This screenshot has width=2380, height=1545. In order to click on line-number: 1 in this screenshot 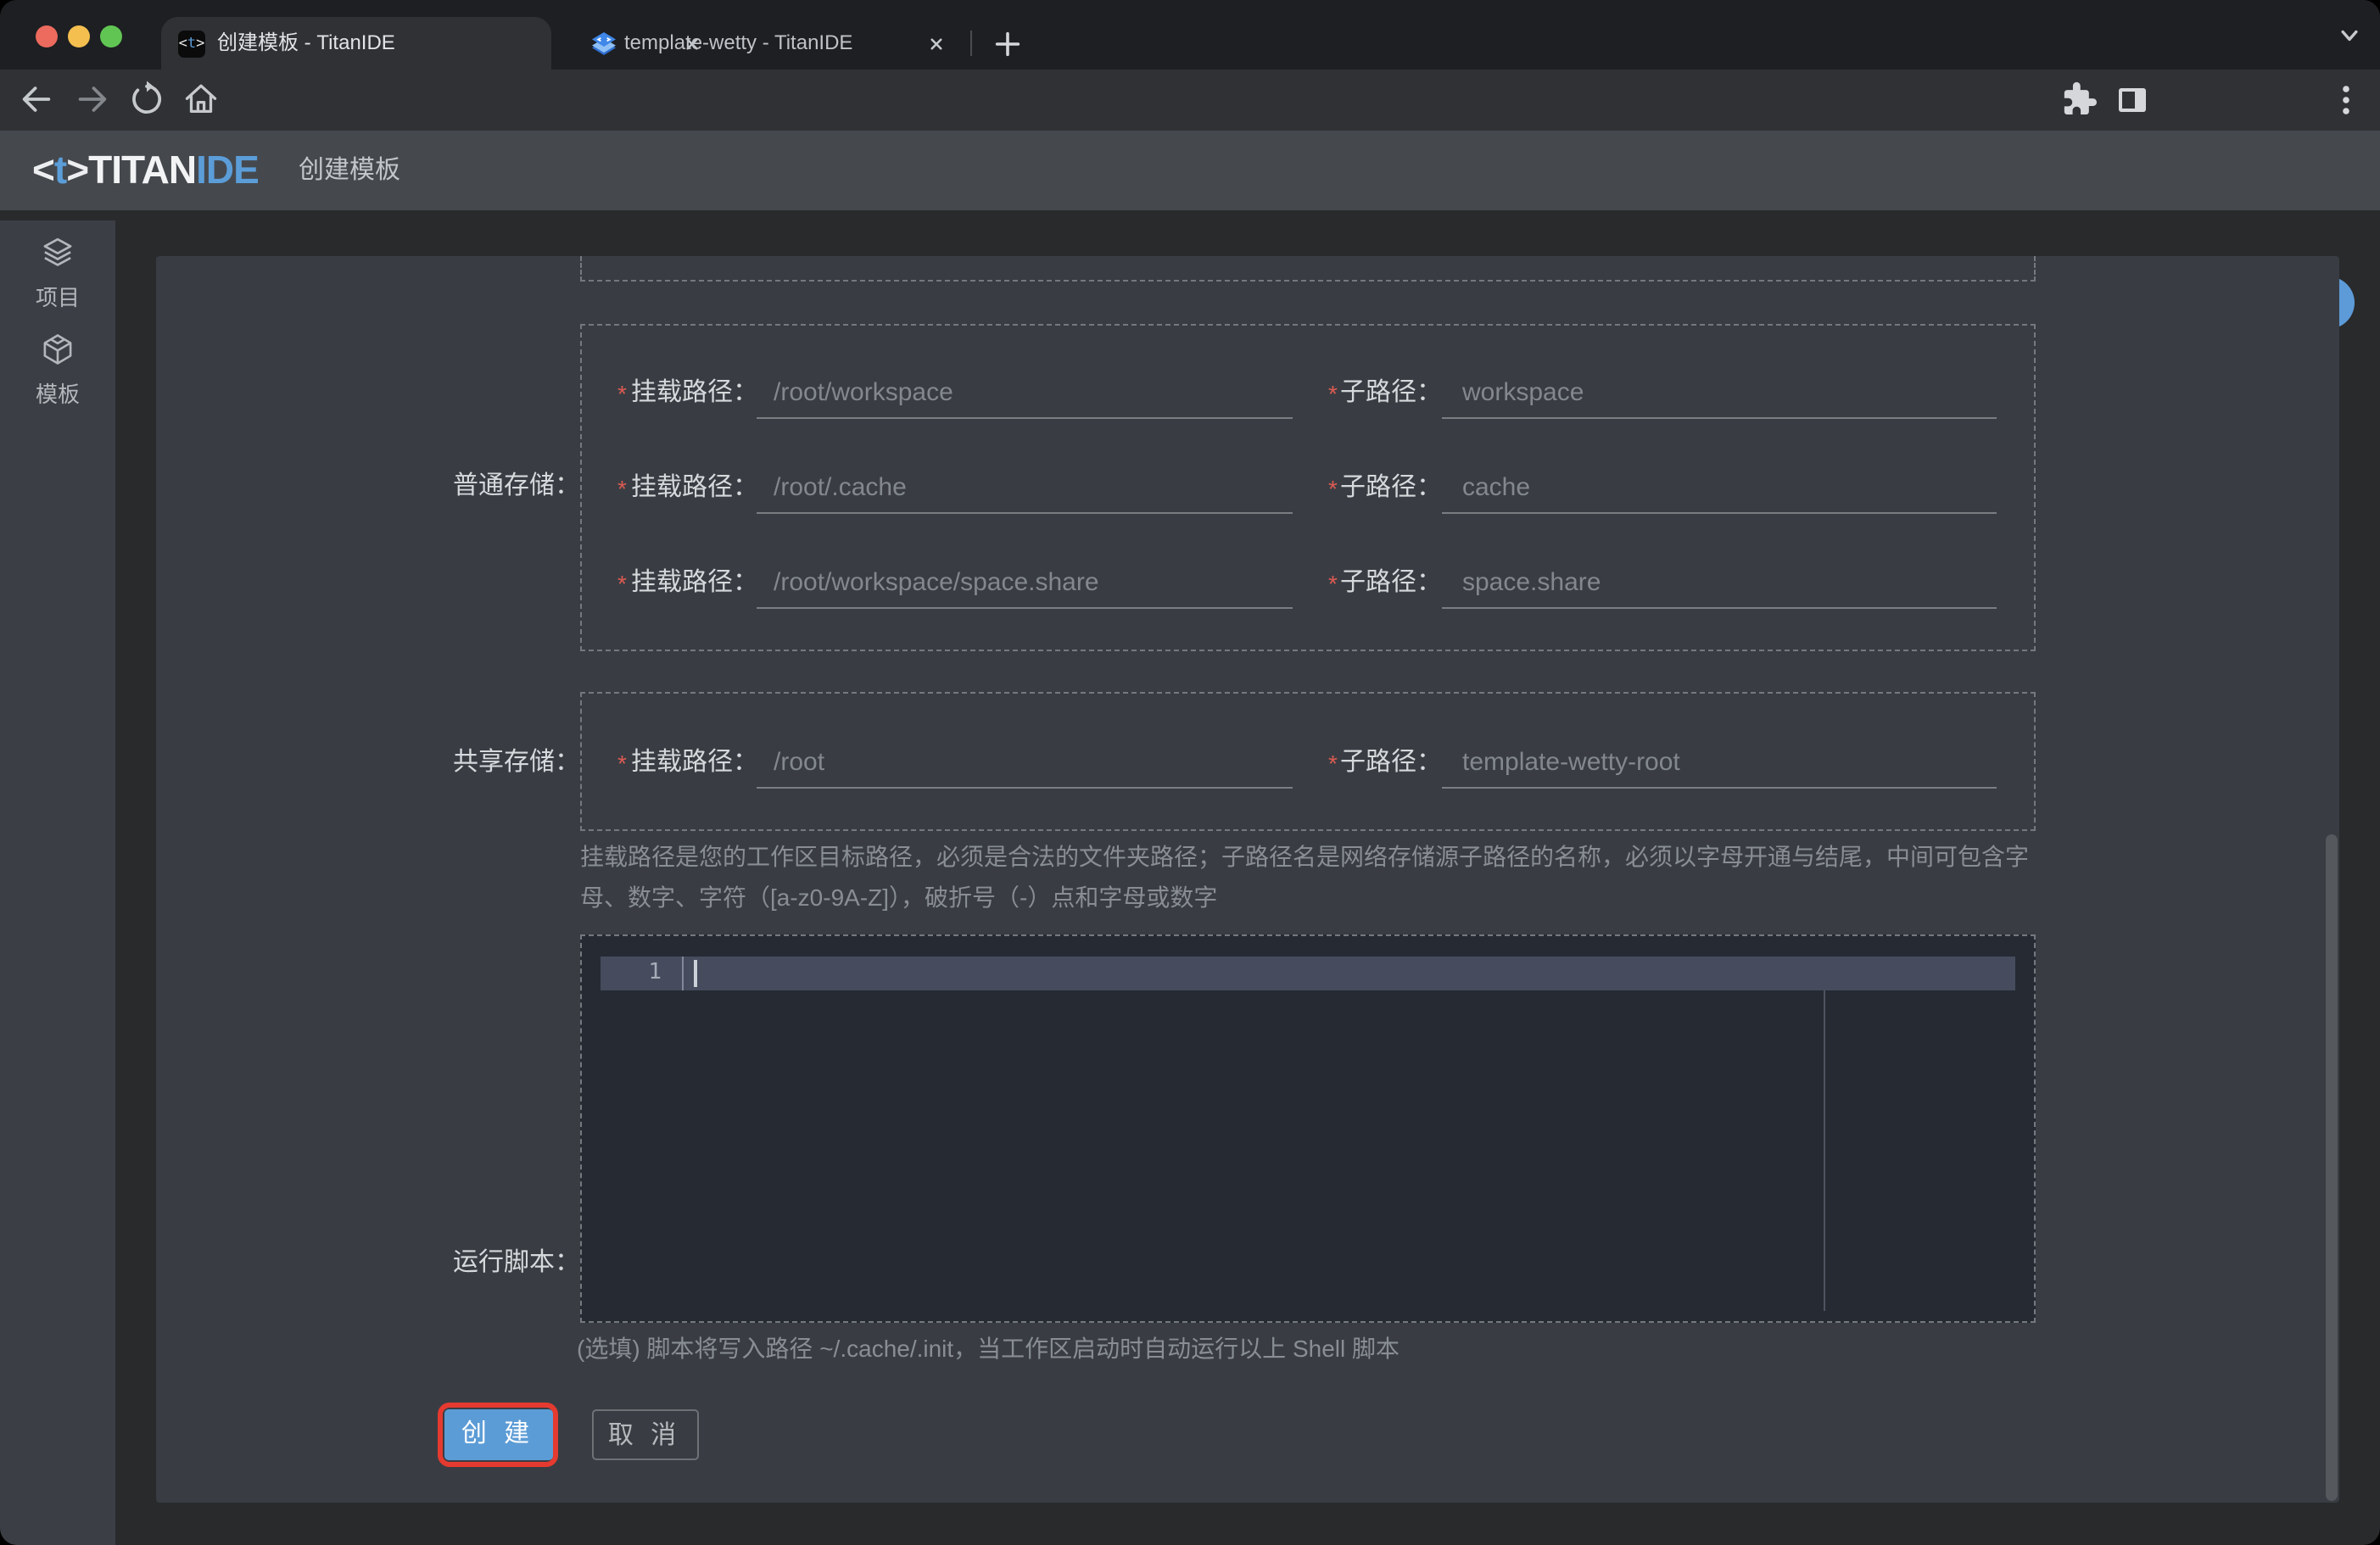, I will do `click(655, 972)`.